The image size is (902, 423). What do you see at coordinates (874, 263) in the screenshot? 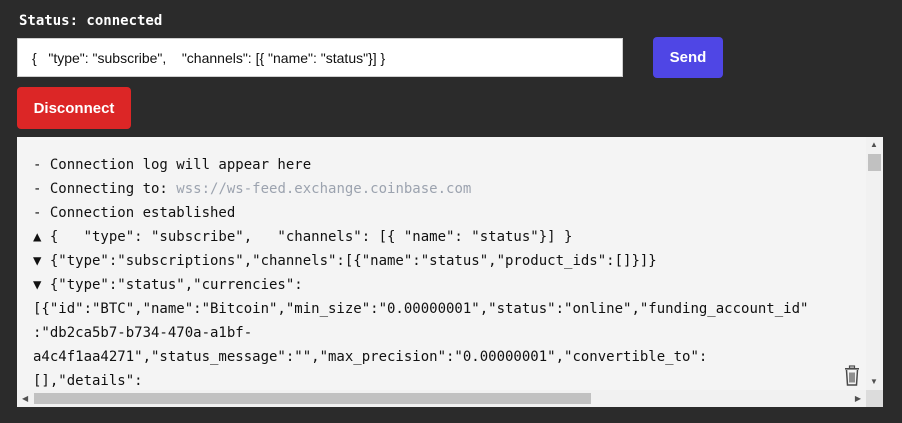
I see `vertical-scrollbar: ▲ ▼` at bounding box center [874, 263].